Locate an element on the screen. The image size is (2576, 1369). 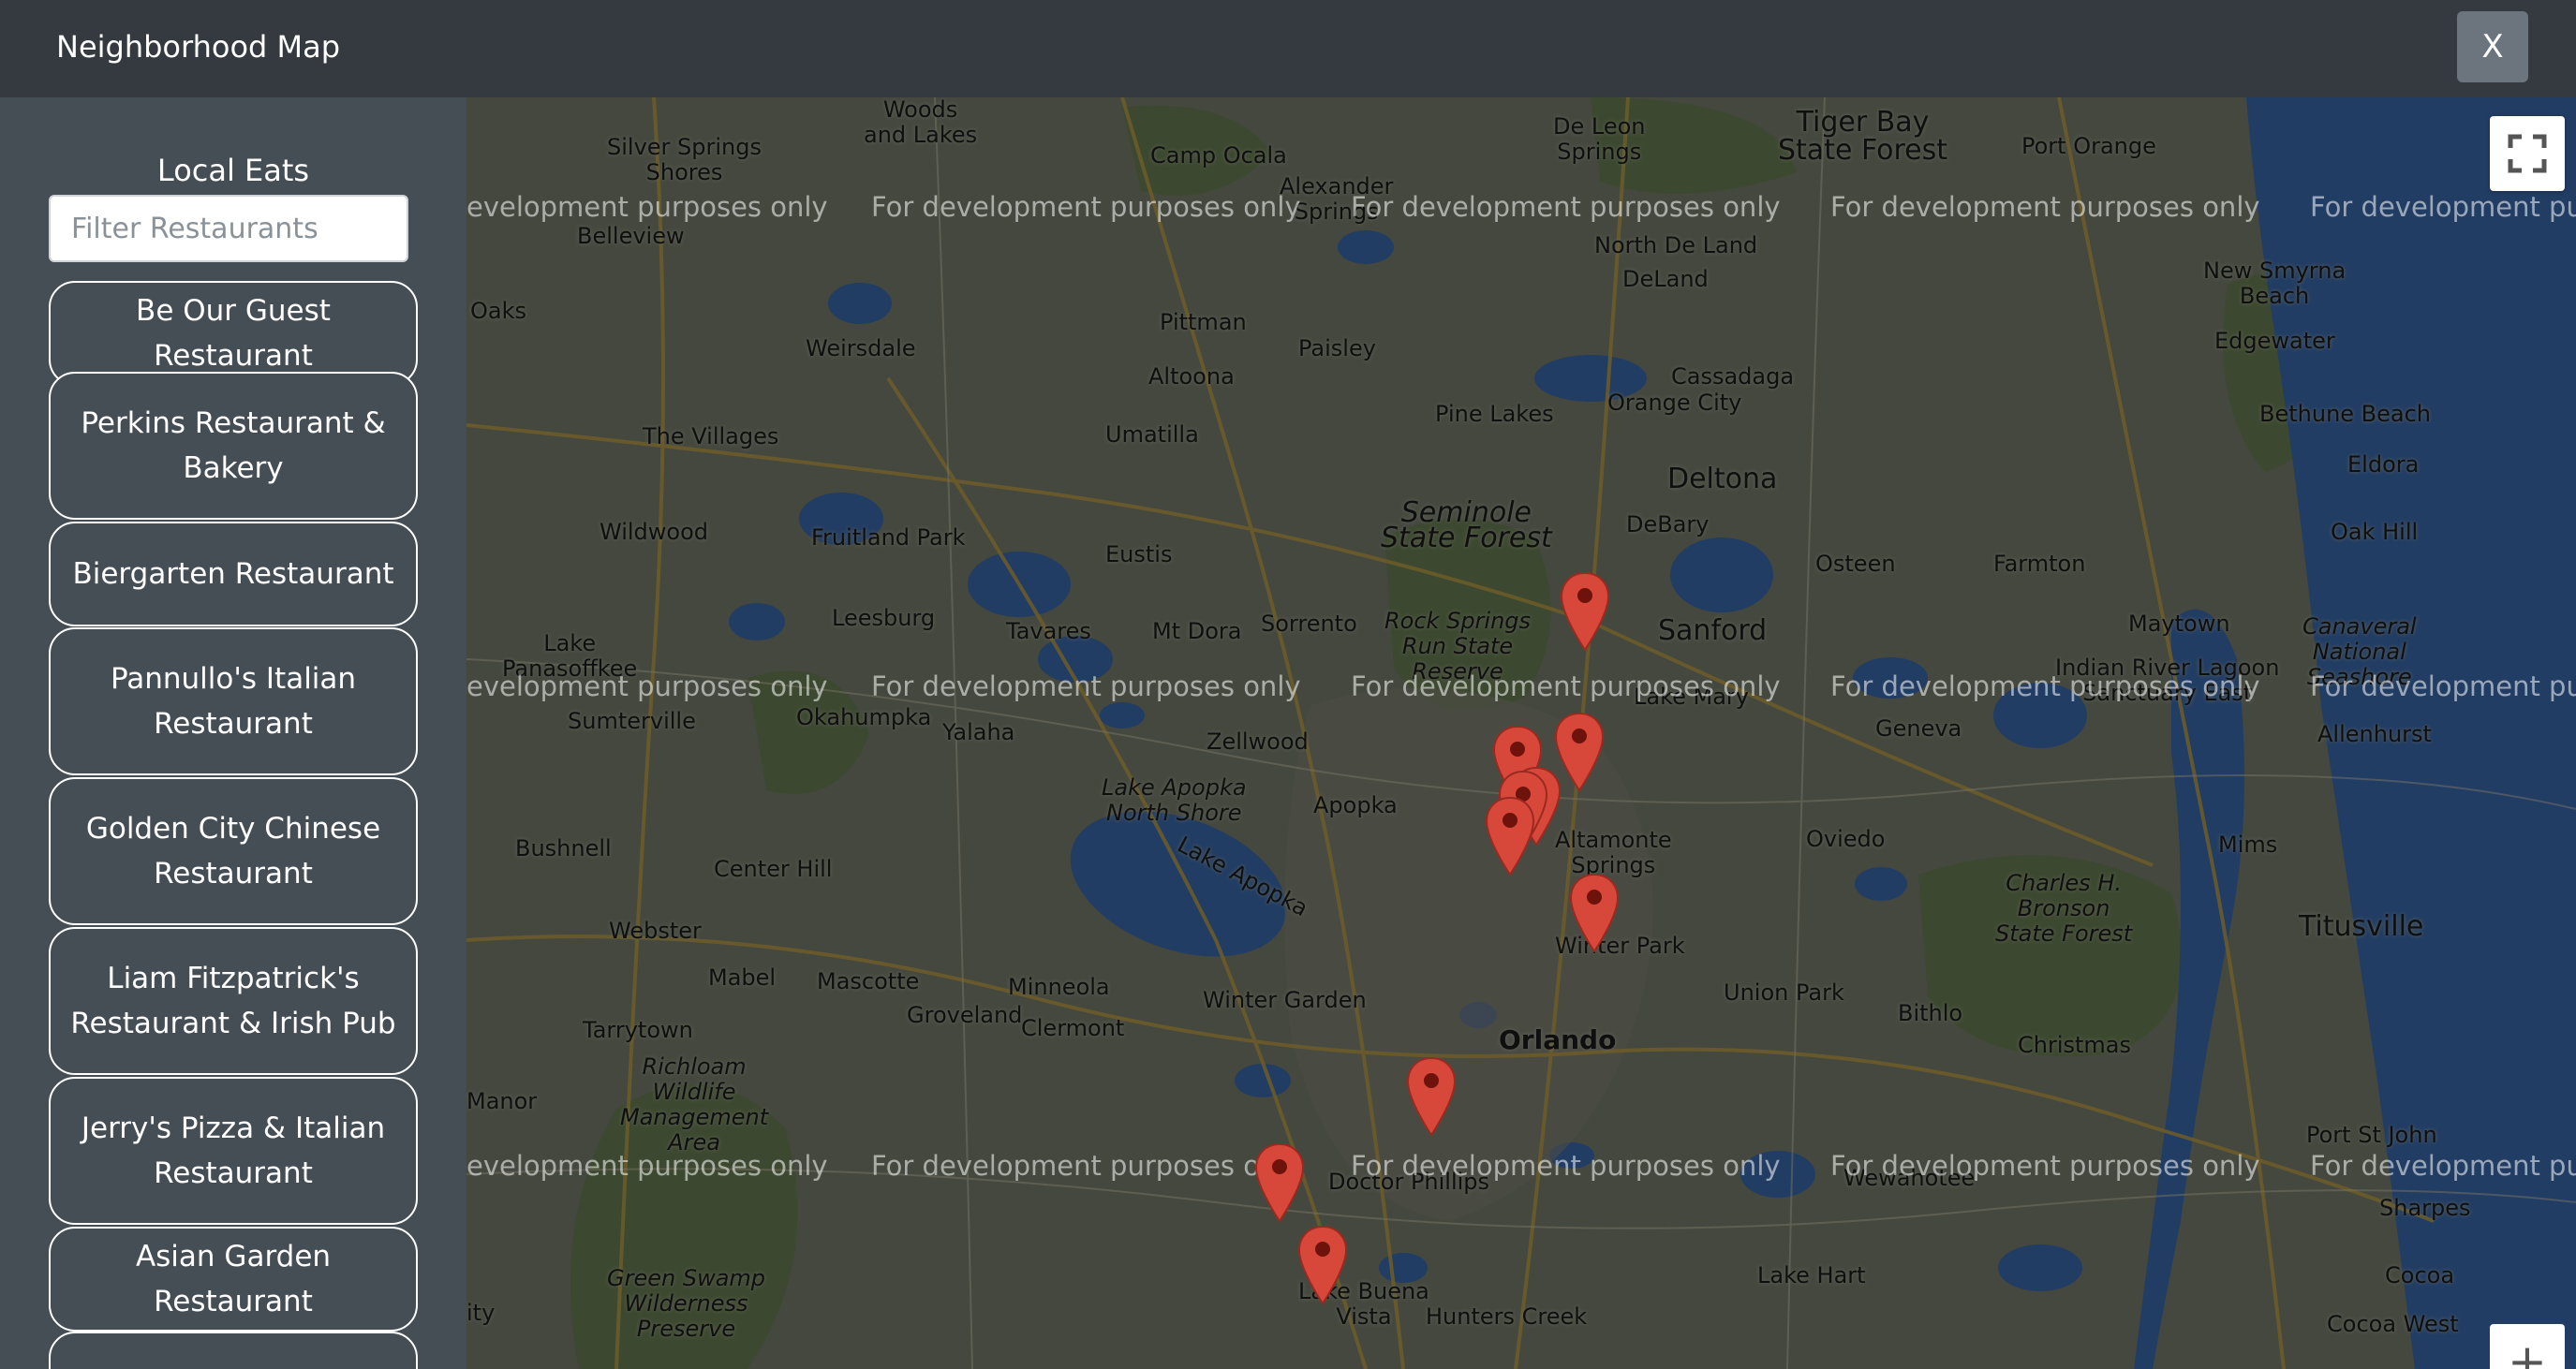
app-title: Neighborhood Map is located at coordinates (198, 47).